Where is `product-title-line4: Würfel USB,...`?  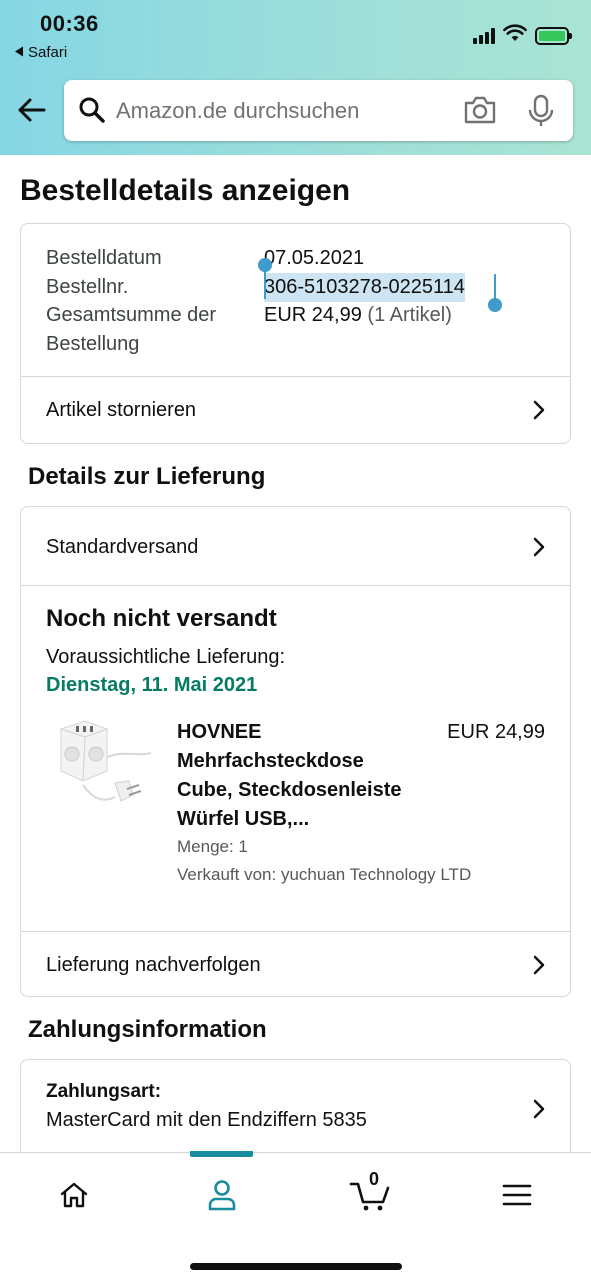 product-title-line4: Würfel USB,... is located at coordinates (243, 819).